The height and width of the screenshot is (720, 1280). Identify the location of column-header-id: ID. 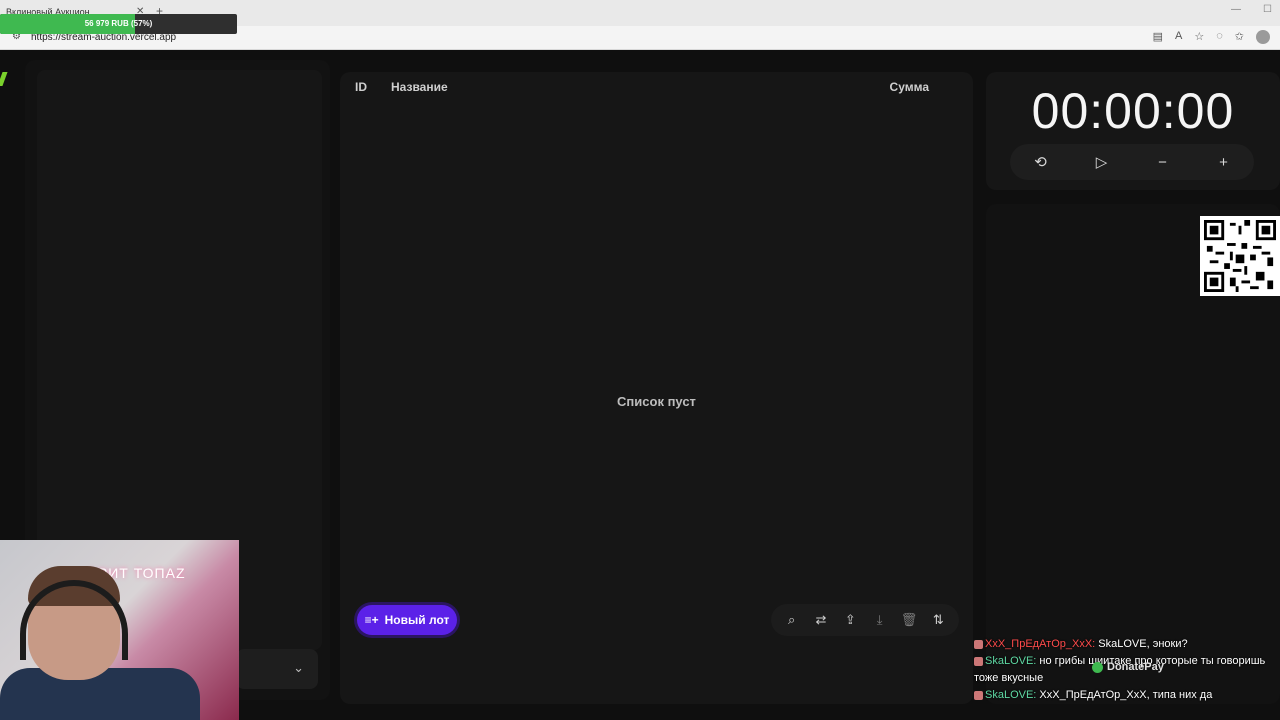
(361, 87).